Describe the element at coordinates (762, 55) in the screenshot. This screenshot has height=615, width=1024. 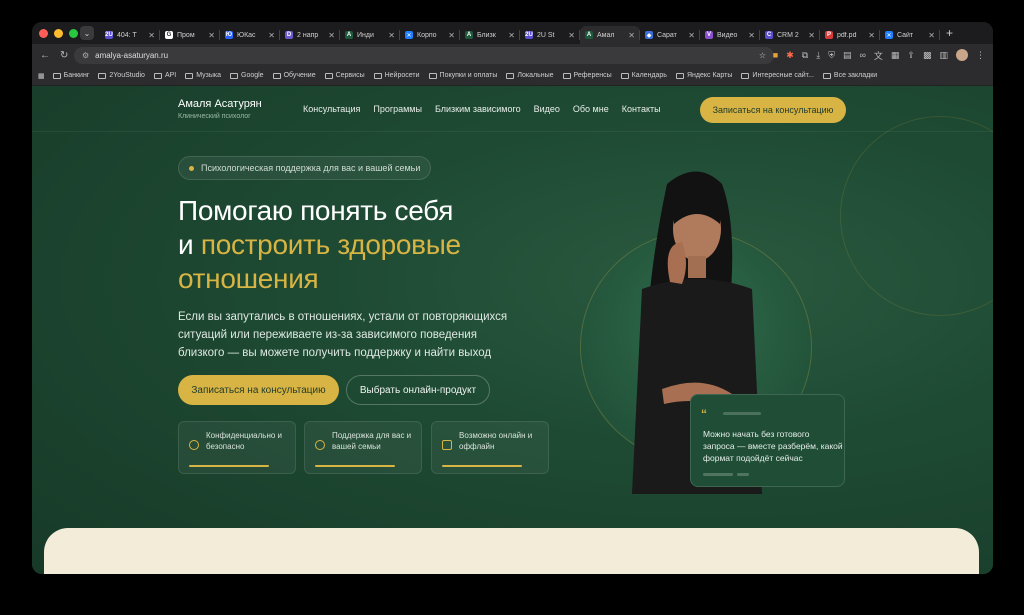
I see `bookmark-star-icon: ☆` at that location.